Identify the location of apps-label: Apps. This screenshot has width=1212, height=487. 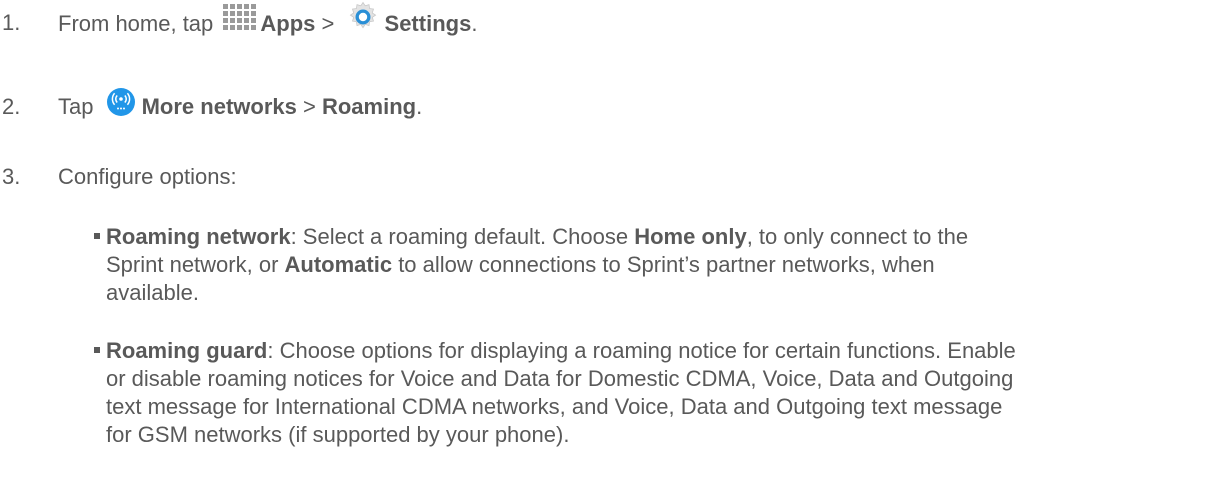
(288, 23).